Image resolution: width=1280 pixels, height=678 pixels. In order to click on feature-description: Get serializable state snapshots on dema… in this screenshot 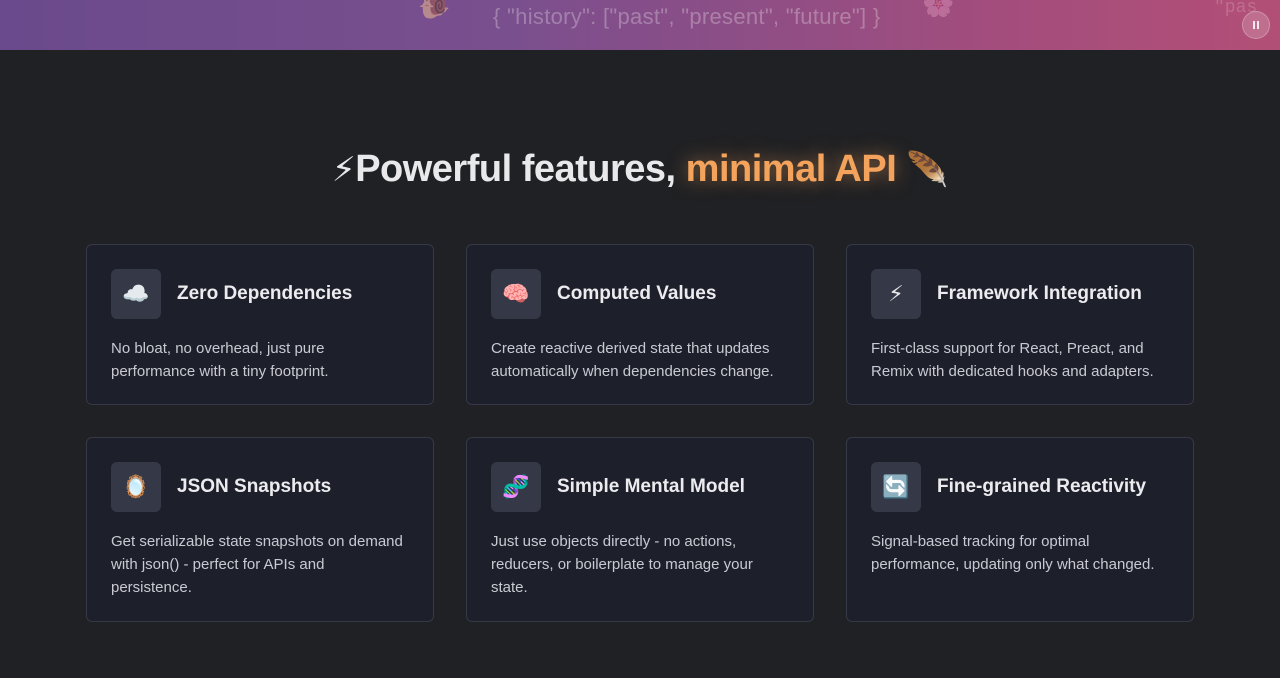, I will do `click(257, 564)`.